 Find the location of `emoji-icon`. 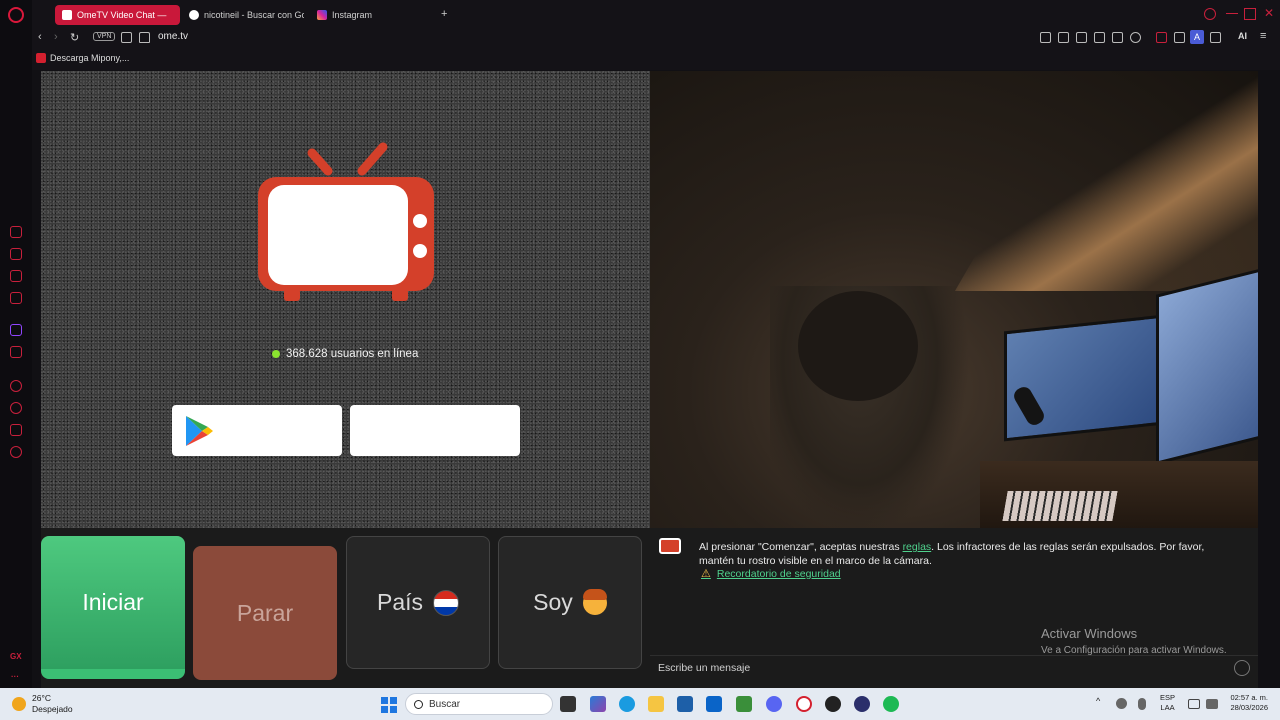

emoji-icon is located at coordinates (1242, 668).